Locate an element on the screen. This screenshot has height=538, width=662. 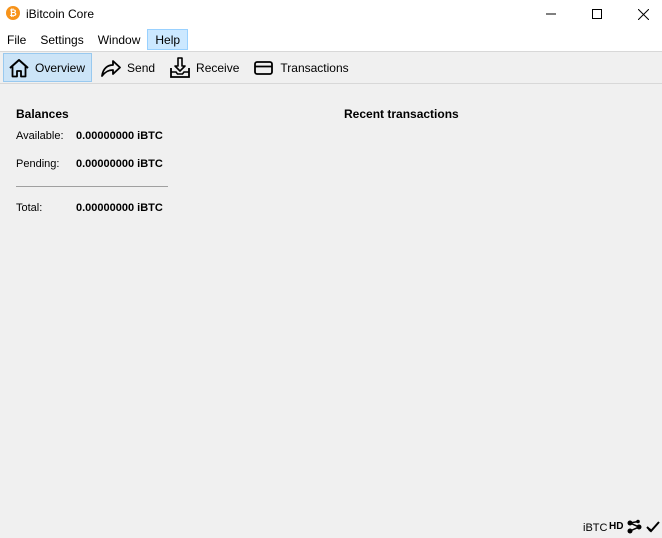
send-tab: Send is located at coordinates (128, 67).